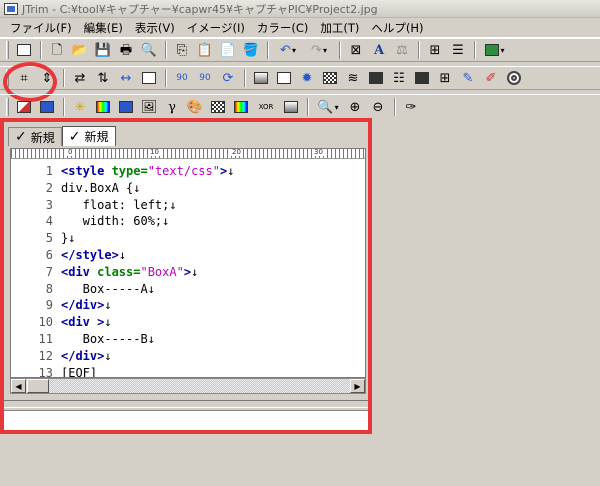 The image size is (600, 486). I want to click on line-text: </style>↓, so click(94, 254).